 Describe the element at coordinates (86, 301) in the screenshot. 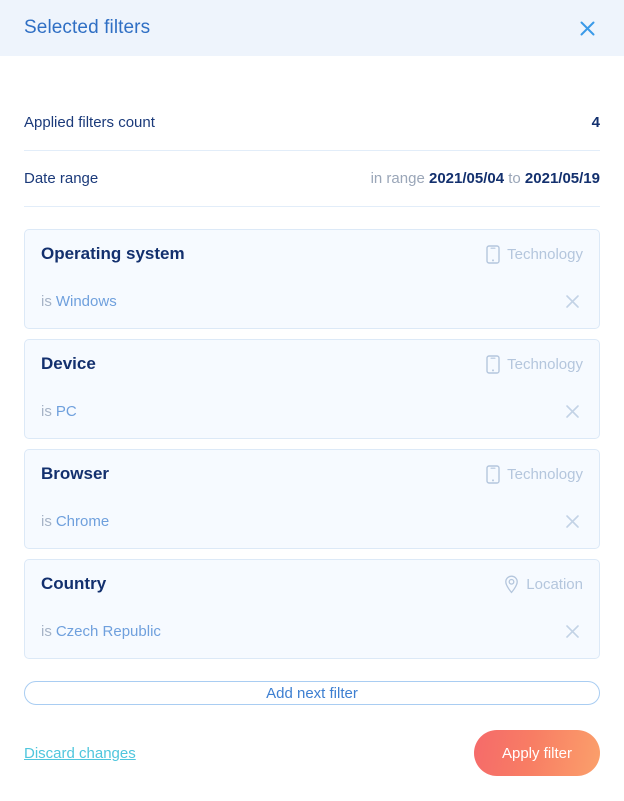

I see `filter-value: Windows` at that location.